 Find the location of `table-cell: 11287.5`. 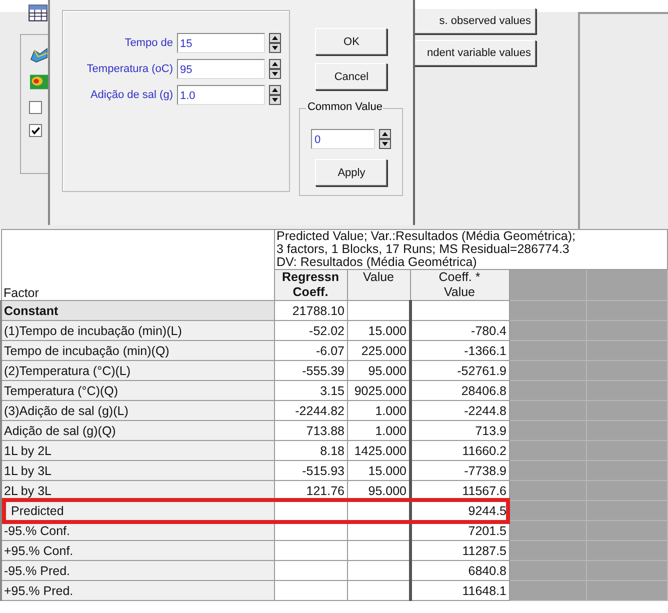

table-cell: 11287.5 is located at coordinates (459, 550).